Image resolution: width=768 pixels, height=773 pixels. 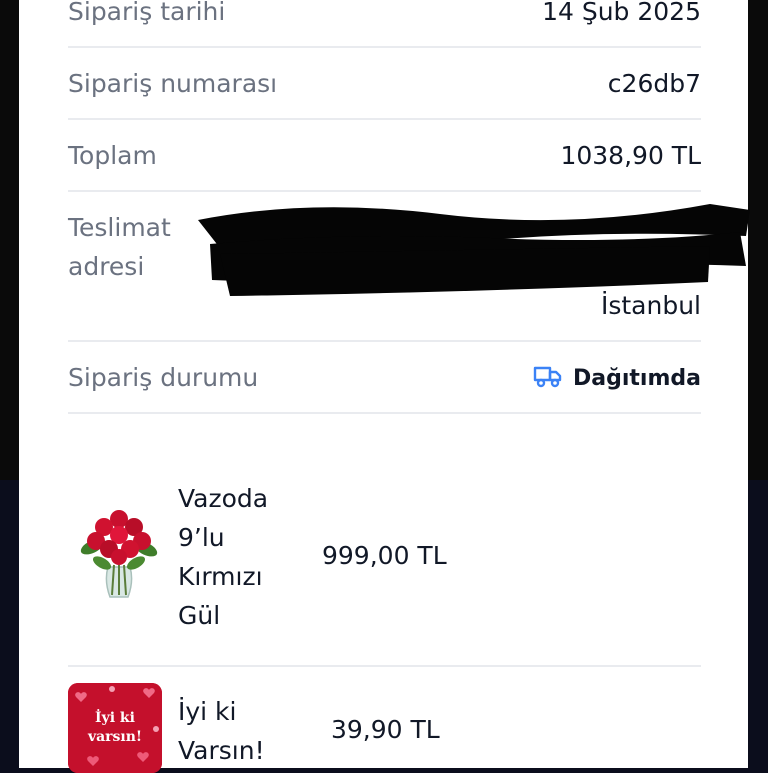 What do you see at coordinates (385, 729) in the screenshot?
I see `product-price-2: 39,90 TL` at bounding box center [385, 729].